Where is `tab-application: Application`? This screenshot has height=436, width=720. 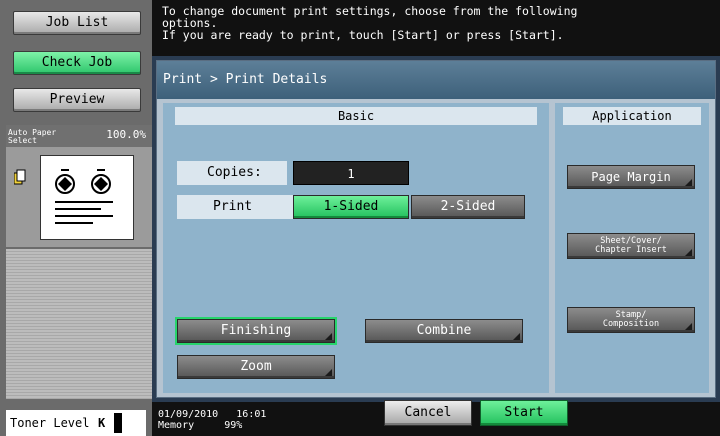 tab-application: Application is located at coordinates (632, 116).